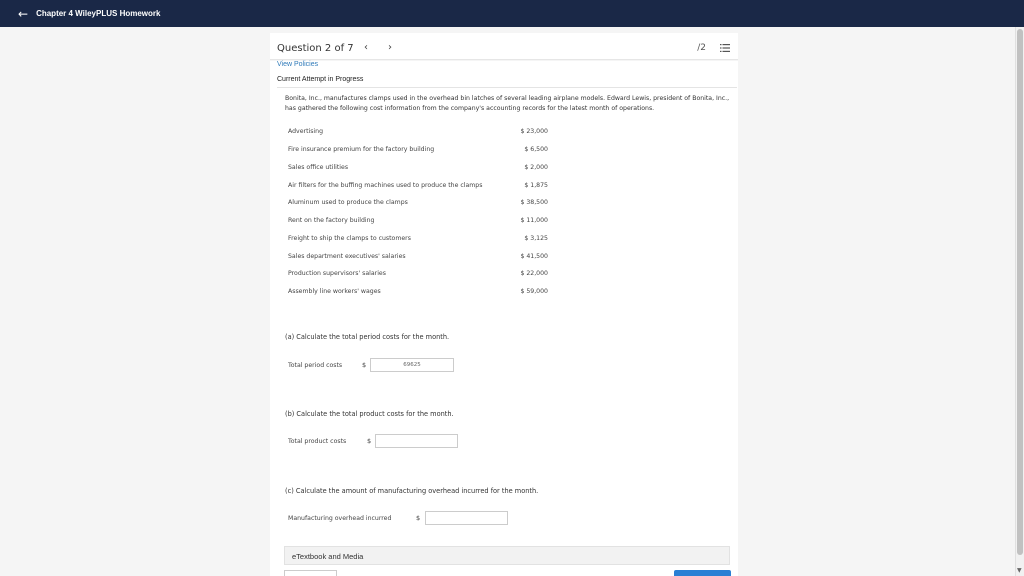 The image size is (1024, 576). Describe the element at coordinates (418, 223) in the screenshot. I see `cost-row: Rent on the factory building $ 11,000` at that location.